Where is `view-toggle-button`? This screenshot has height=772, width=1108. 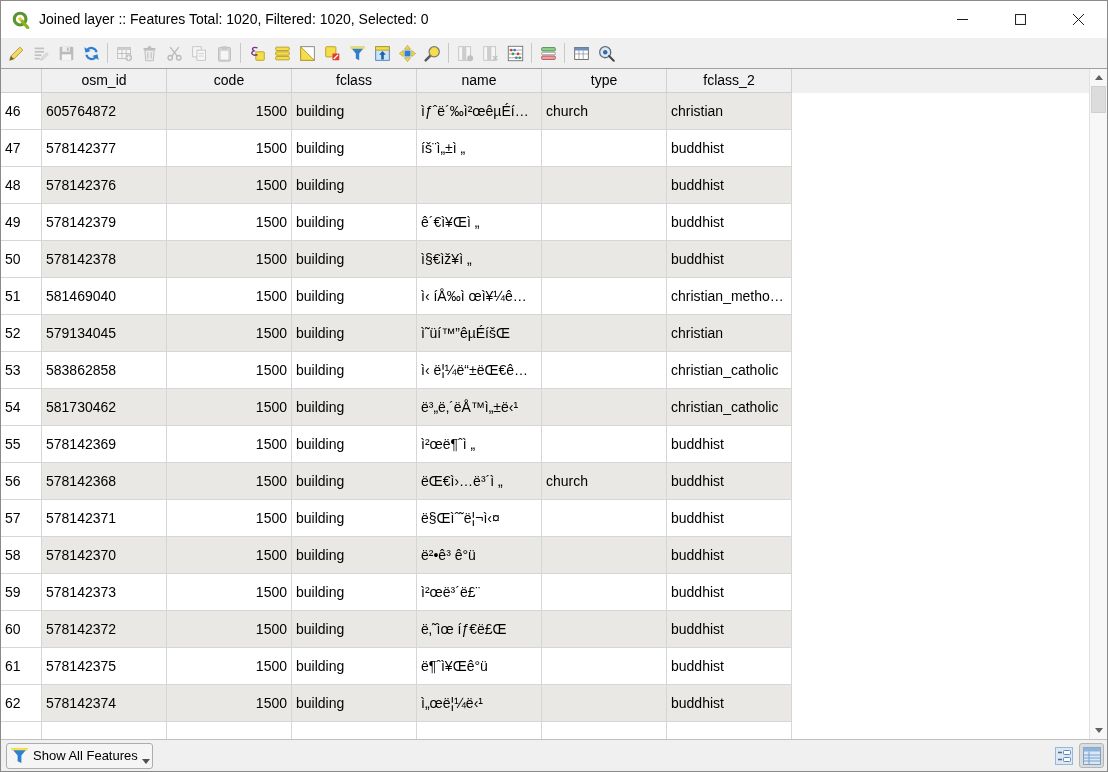 view-toggle-button is located at coordinates (1091, 755).